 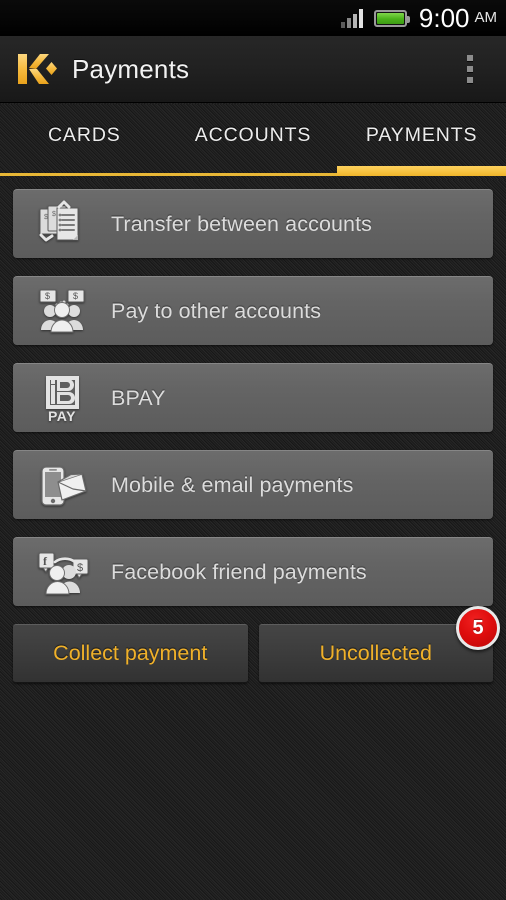 What do you see at coordinates (62, 415) in the screenshot?
I see `svg-text: PAY` at bounding box center [62, 415].